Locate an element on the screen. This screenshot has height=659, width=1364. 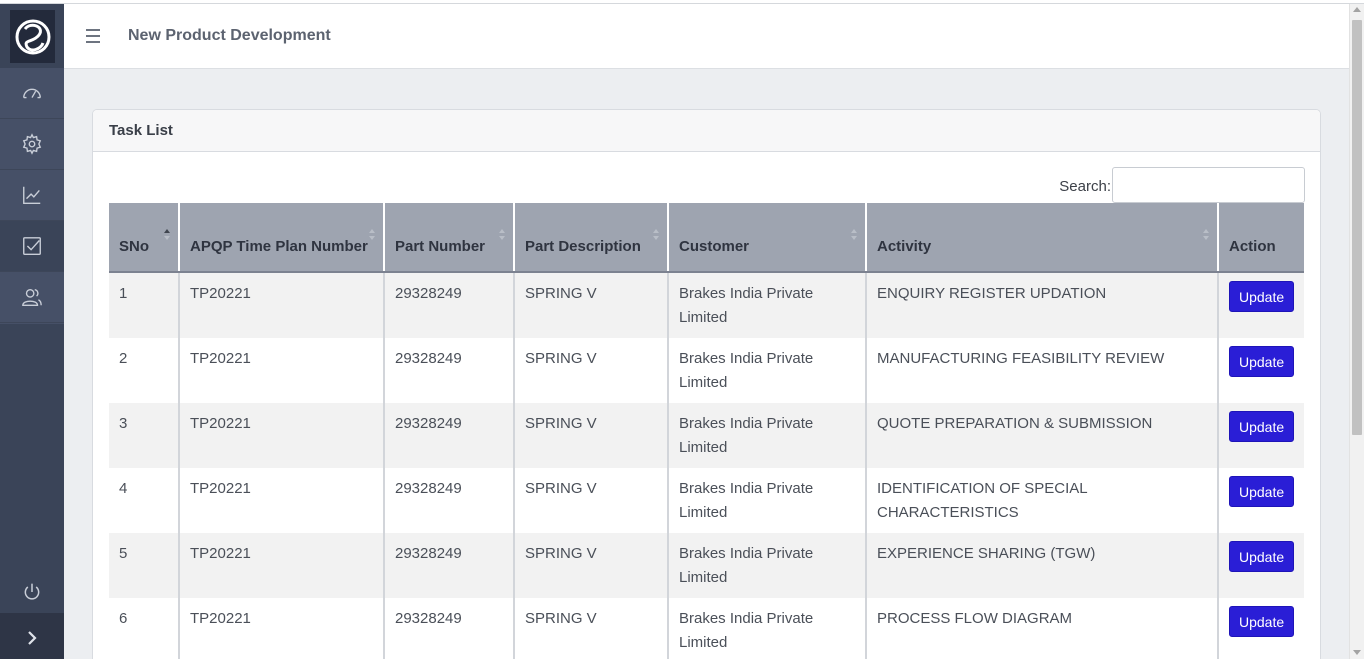
column-header-part-description: Part Description is located at coordinates (591, 238).